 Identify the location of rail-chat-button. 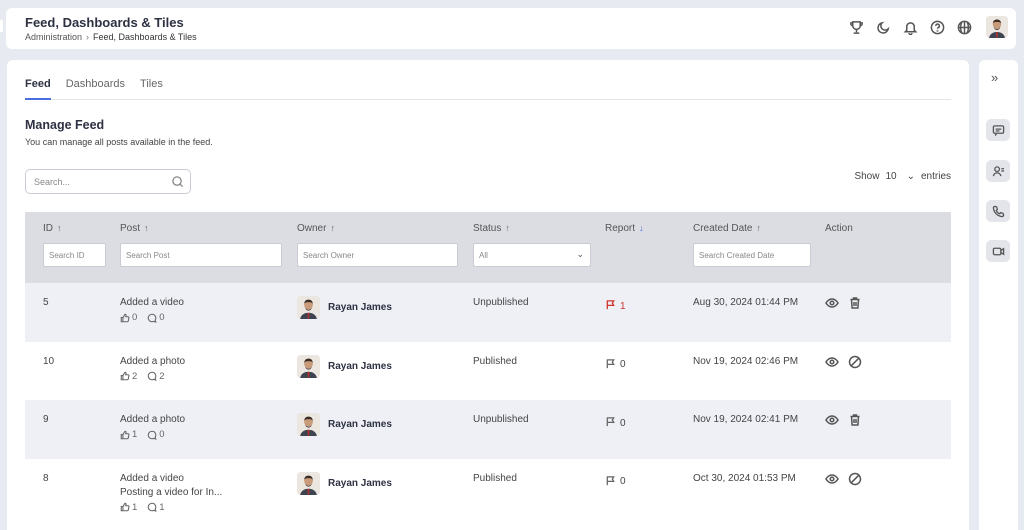
(998, 130).